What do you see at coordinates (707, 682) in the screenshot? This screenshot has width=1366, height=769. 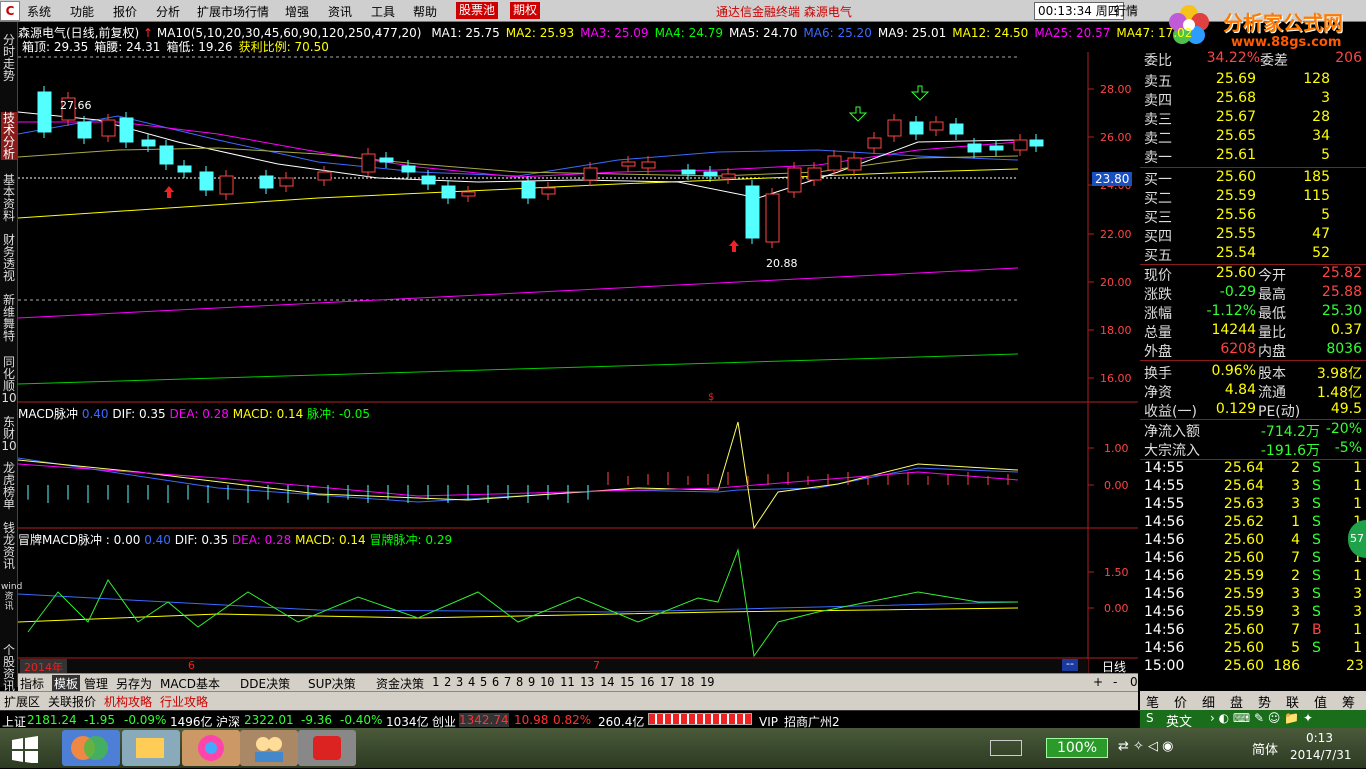 I see `tab-layout-19: 19` at bounding box center [707, 682].